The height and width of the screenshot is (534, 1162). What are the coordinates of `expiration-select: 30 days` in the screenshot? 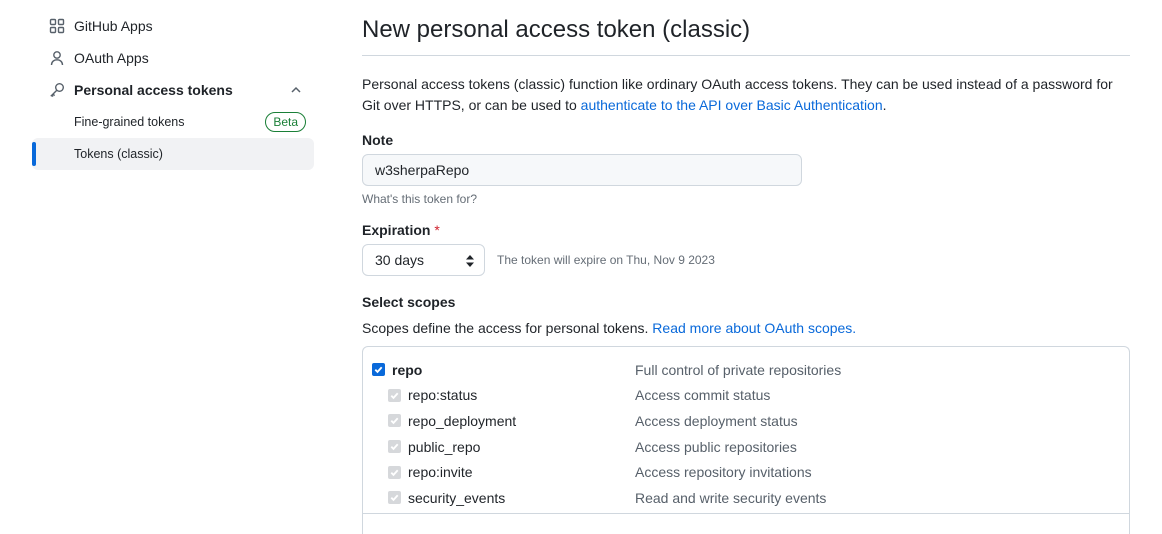 It's located at (423, 260).